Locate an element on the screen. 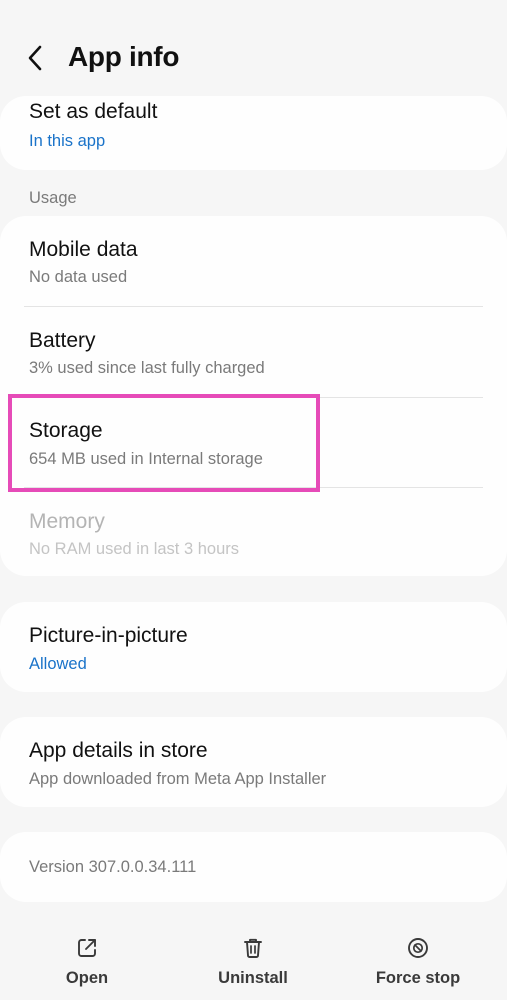 Image resolution: width=507 pixels, height=1000 pixels. mobile-data-subtitle: No data used is located at coordinates (78, 277).